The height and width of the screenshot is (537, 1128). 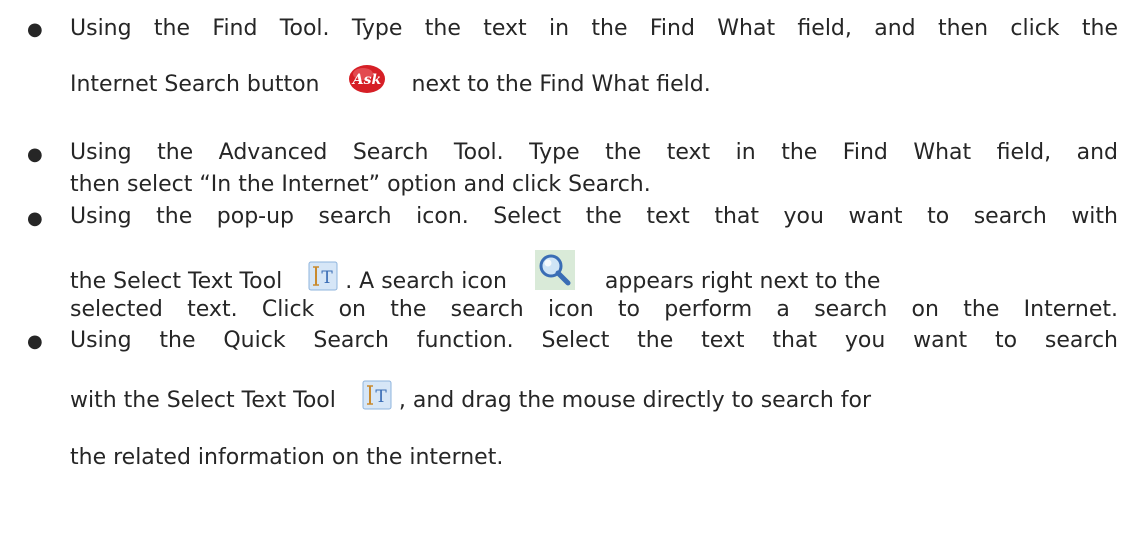 I want to click on bullet-1-text-a: Internet Search button, so click(x=195, y=84).